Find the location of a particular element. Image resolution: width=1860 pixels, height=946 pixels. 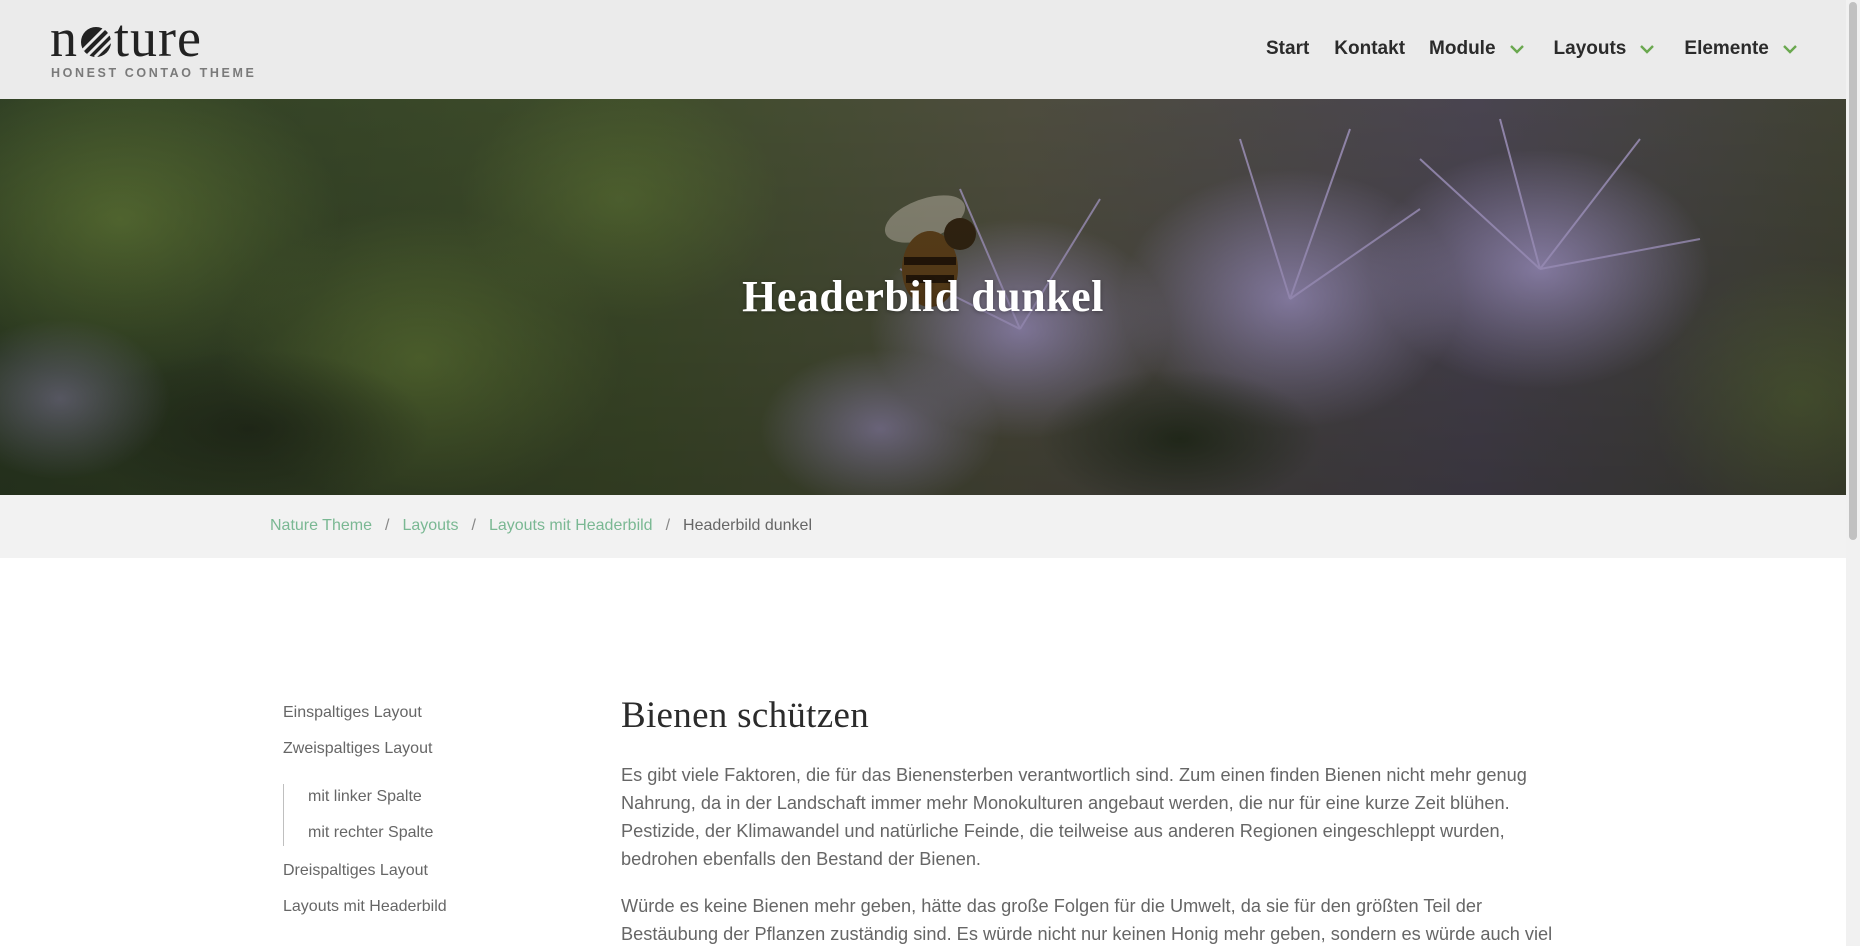

nav-item-module: Module is located at coordinates (1477, 49).